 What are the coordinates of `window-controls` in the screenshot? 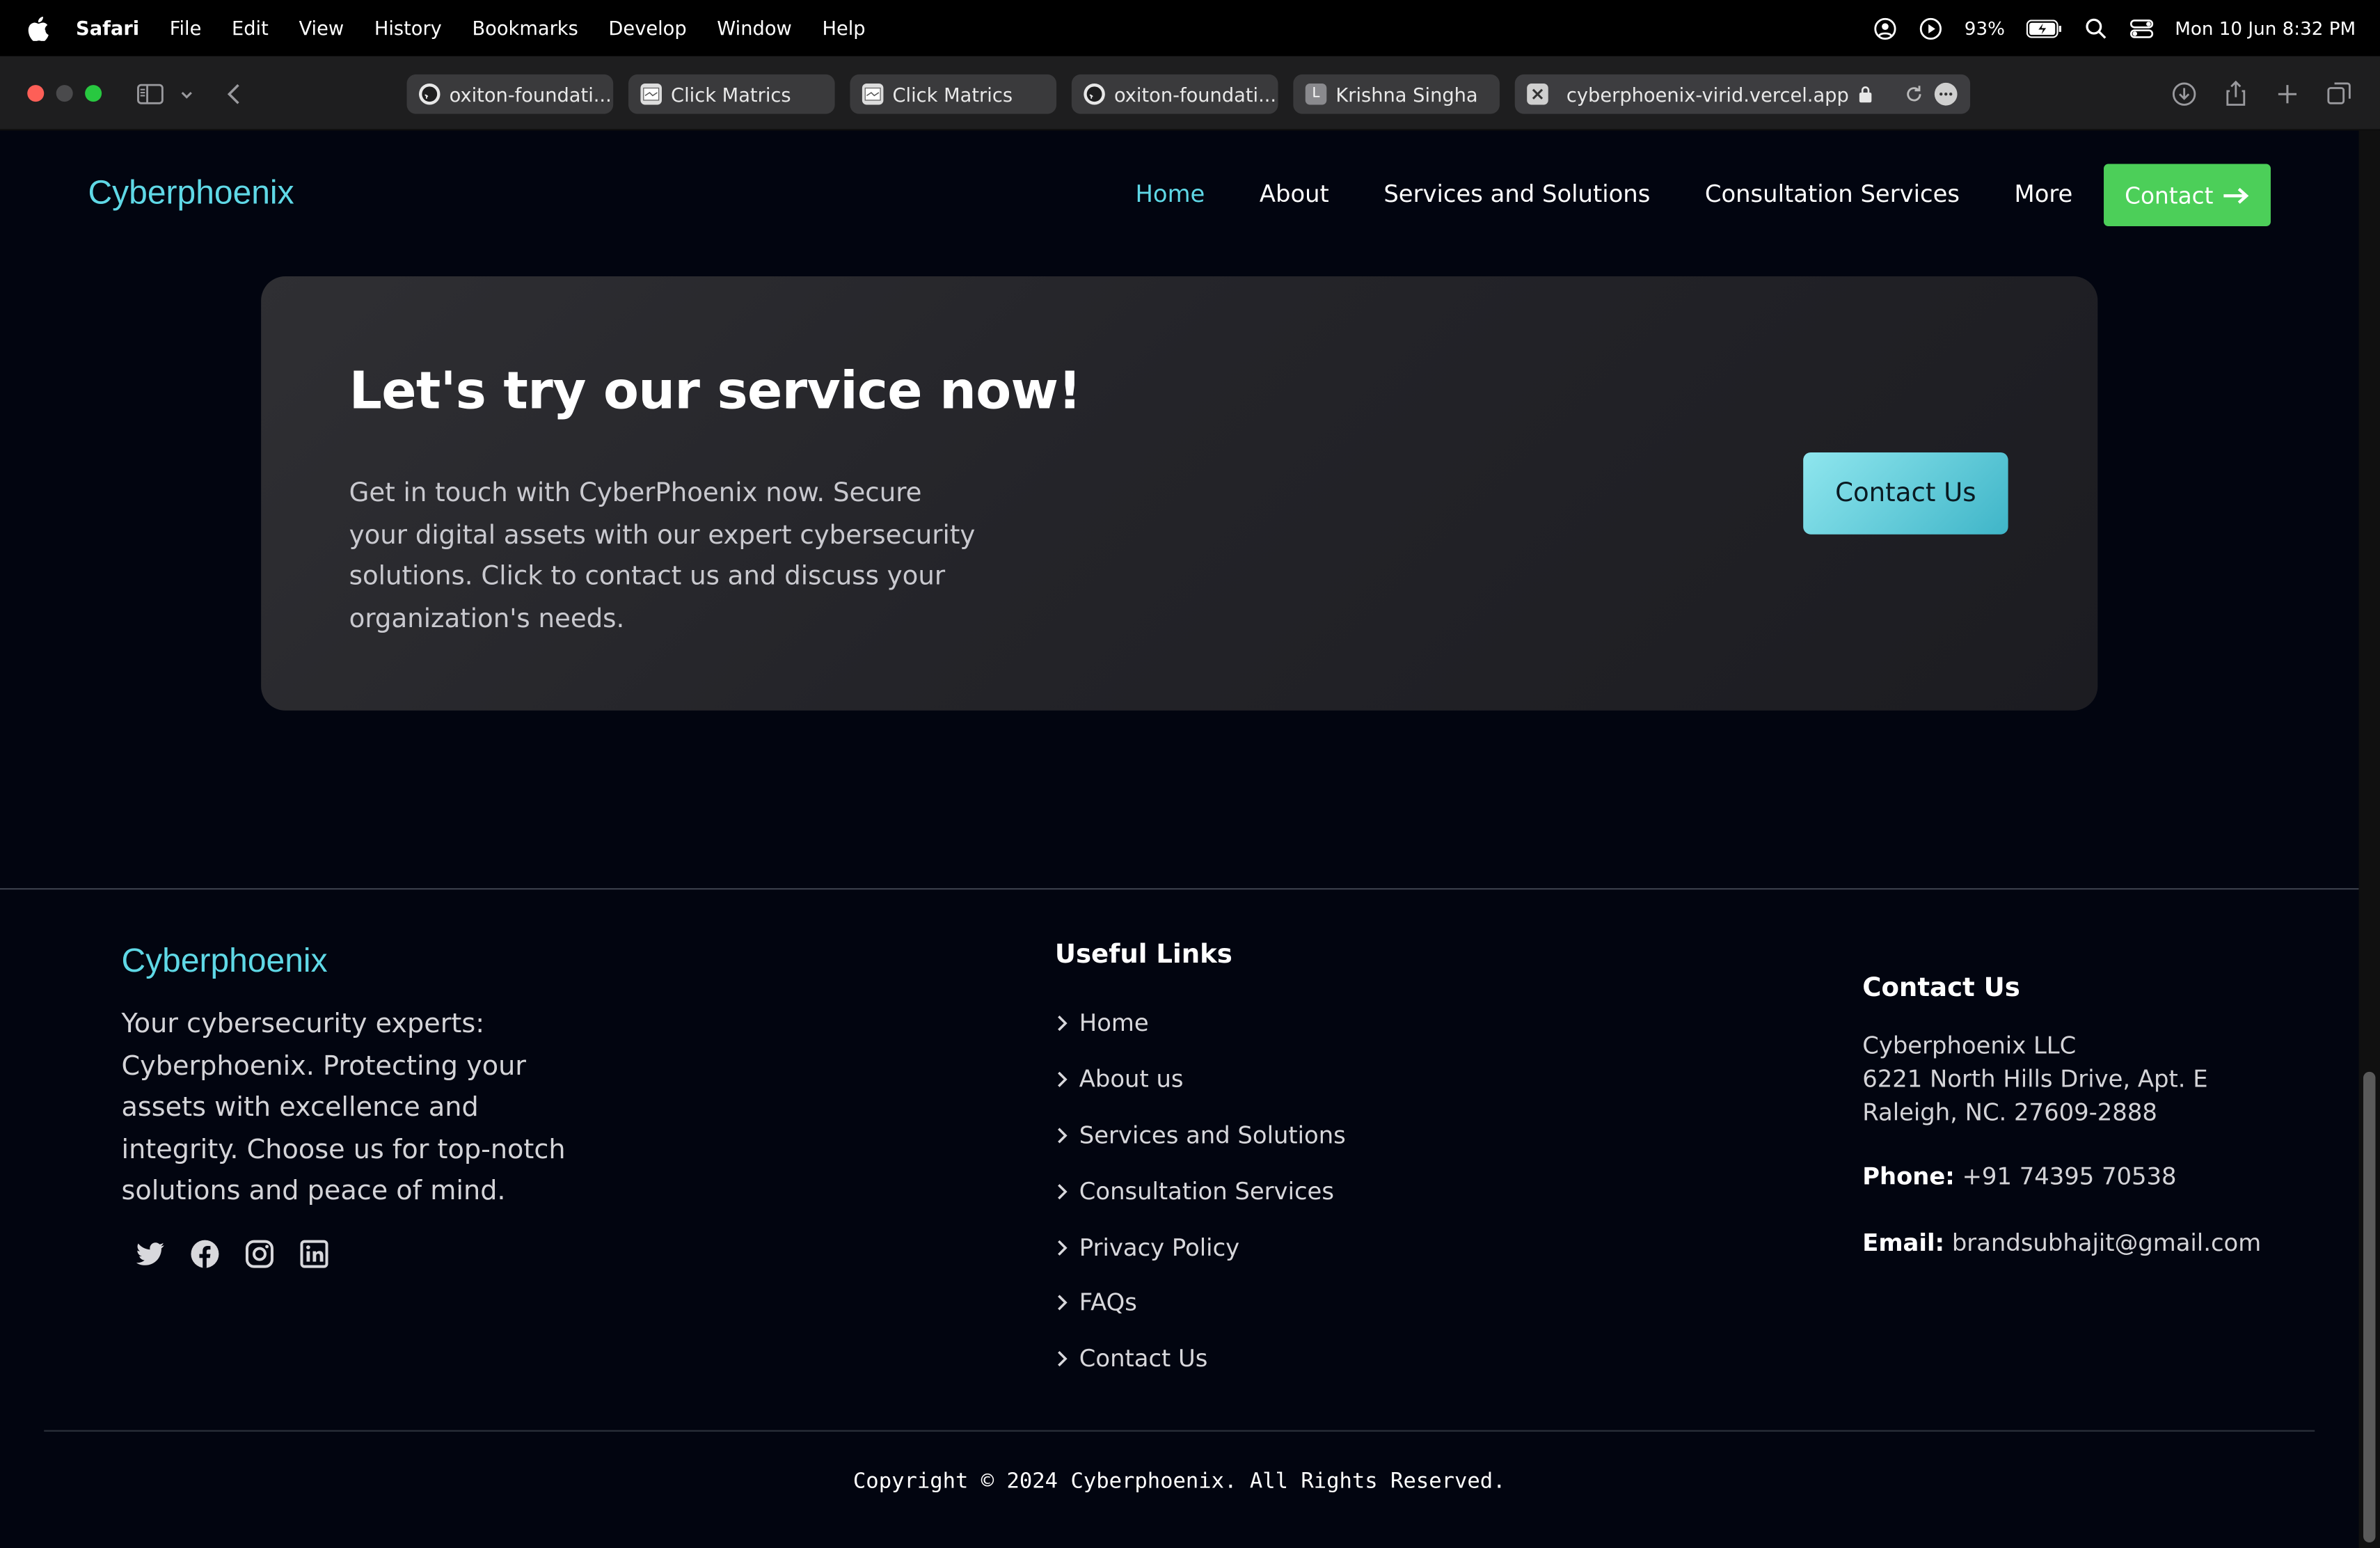 It's located at (64, 94).